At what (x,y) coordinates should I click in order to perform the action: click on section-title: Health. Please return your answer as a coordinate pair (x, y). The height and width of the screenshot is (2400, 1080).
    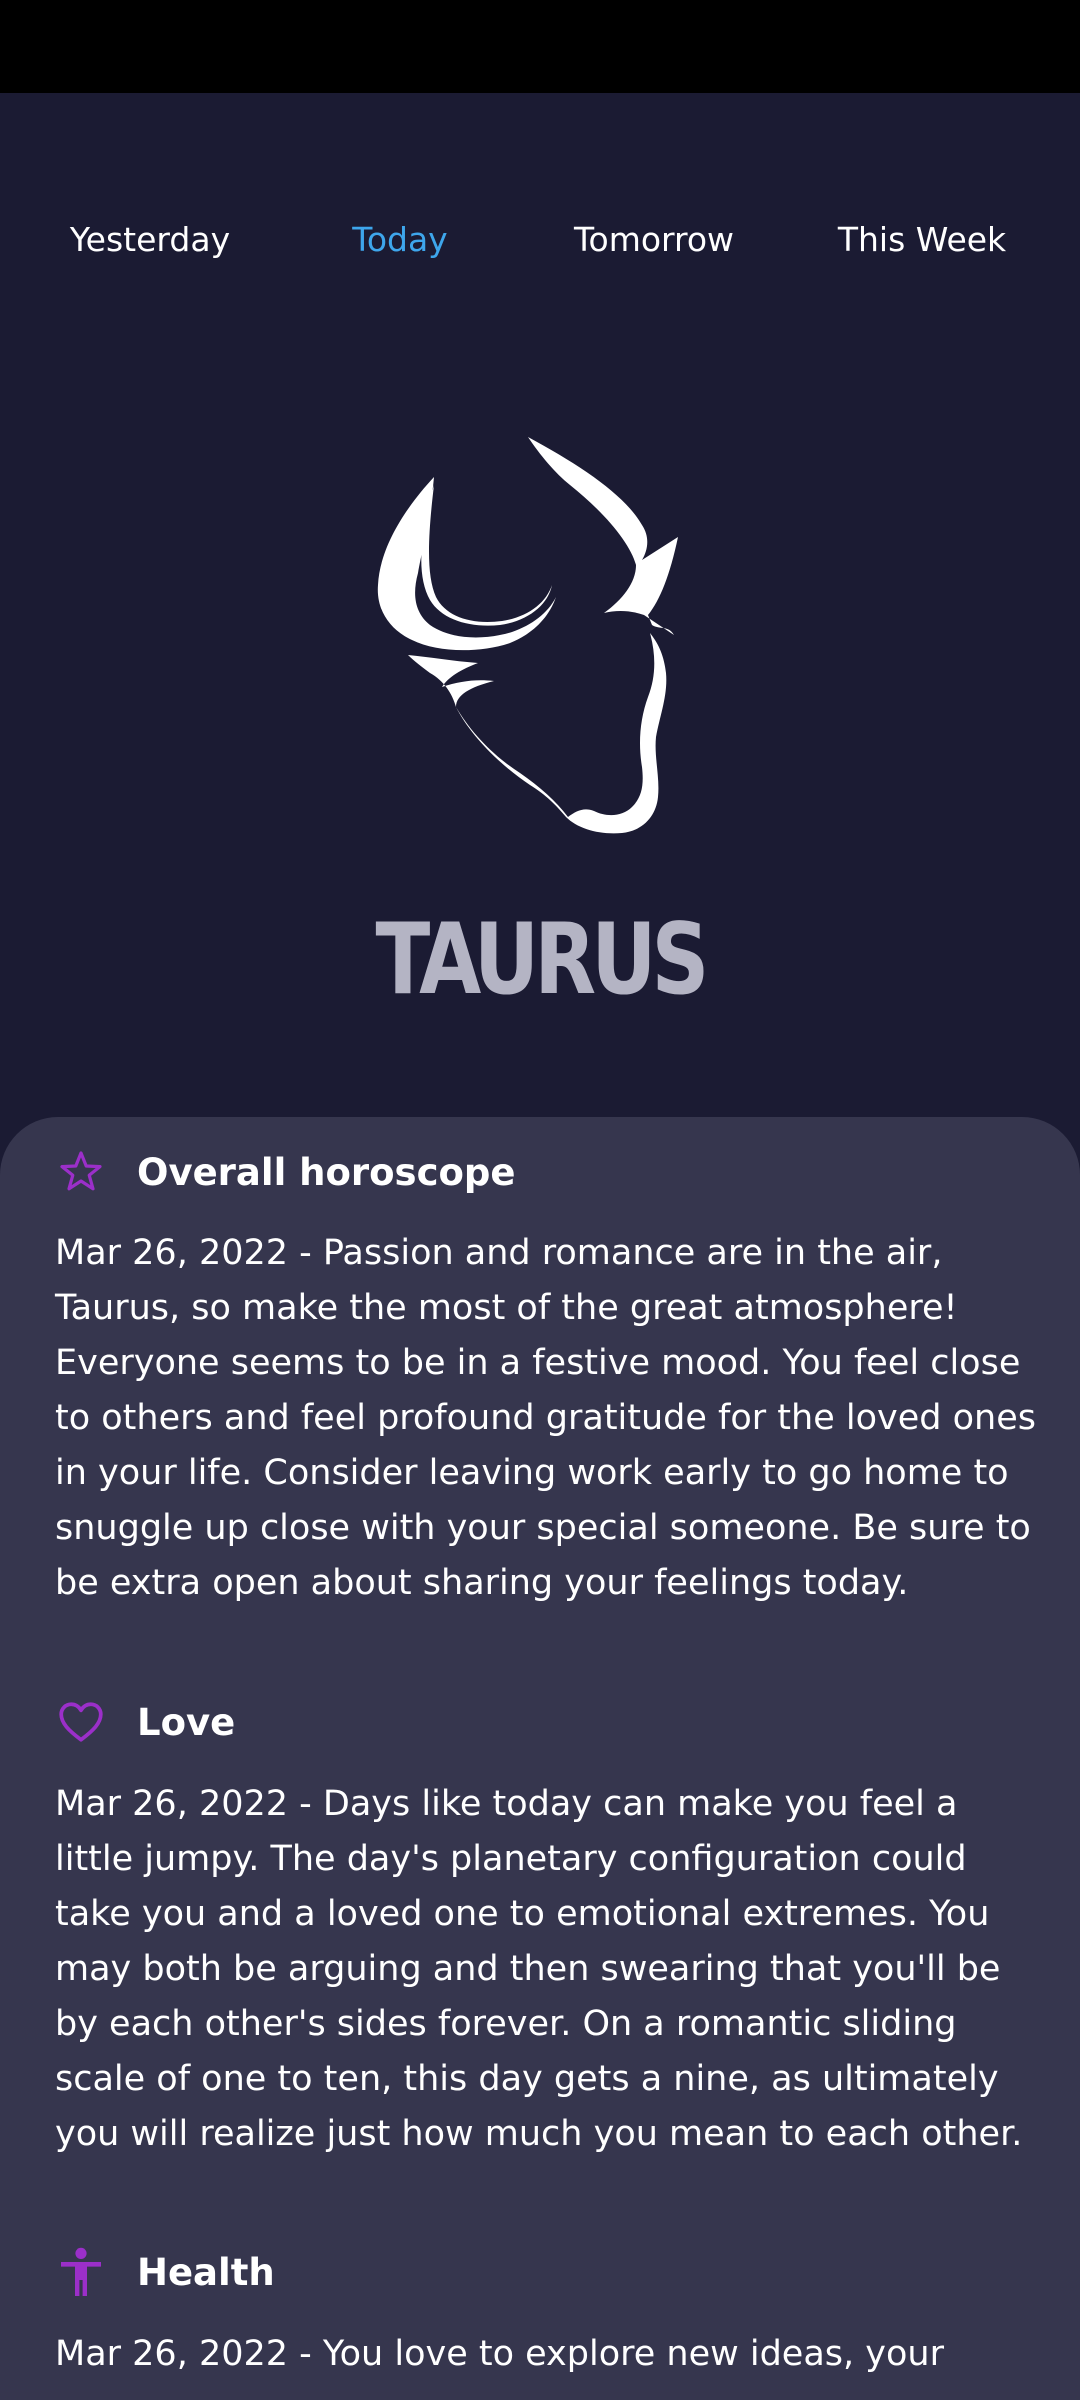
    Looking at the image, I should click on (206, 2272).